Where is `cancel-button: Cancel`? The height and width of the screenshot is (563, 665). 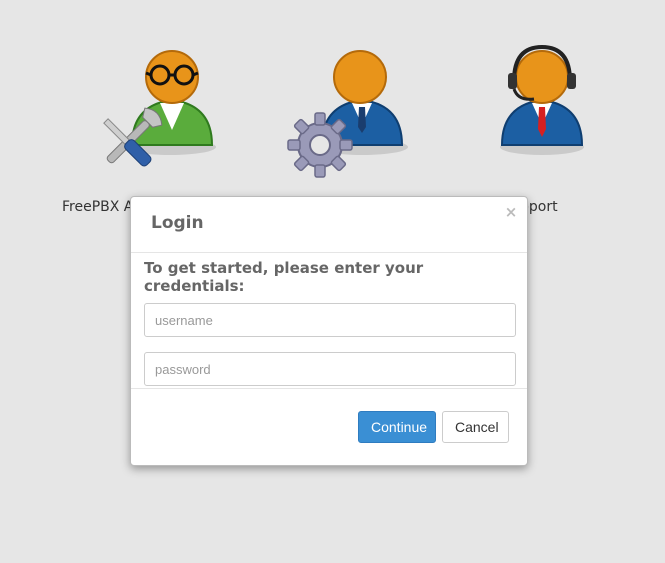 cancel-button: Cancel is located at coordinates (475, 427).